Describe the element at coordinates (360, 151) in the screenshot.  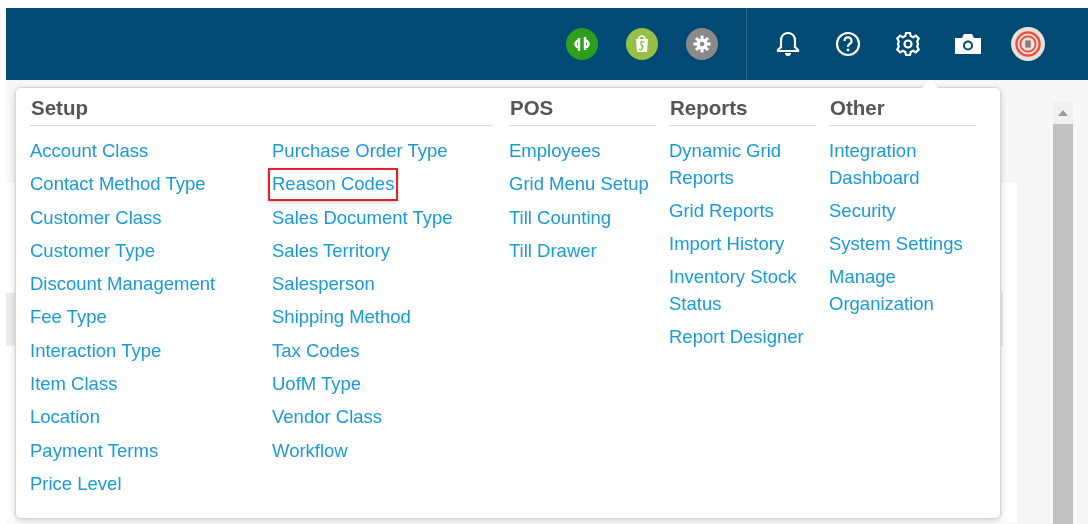
I see `menu-link: Purchase Order Type` at that location.